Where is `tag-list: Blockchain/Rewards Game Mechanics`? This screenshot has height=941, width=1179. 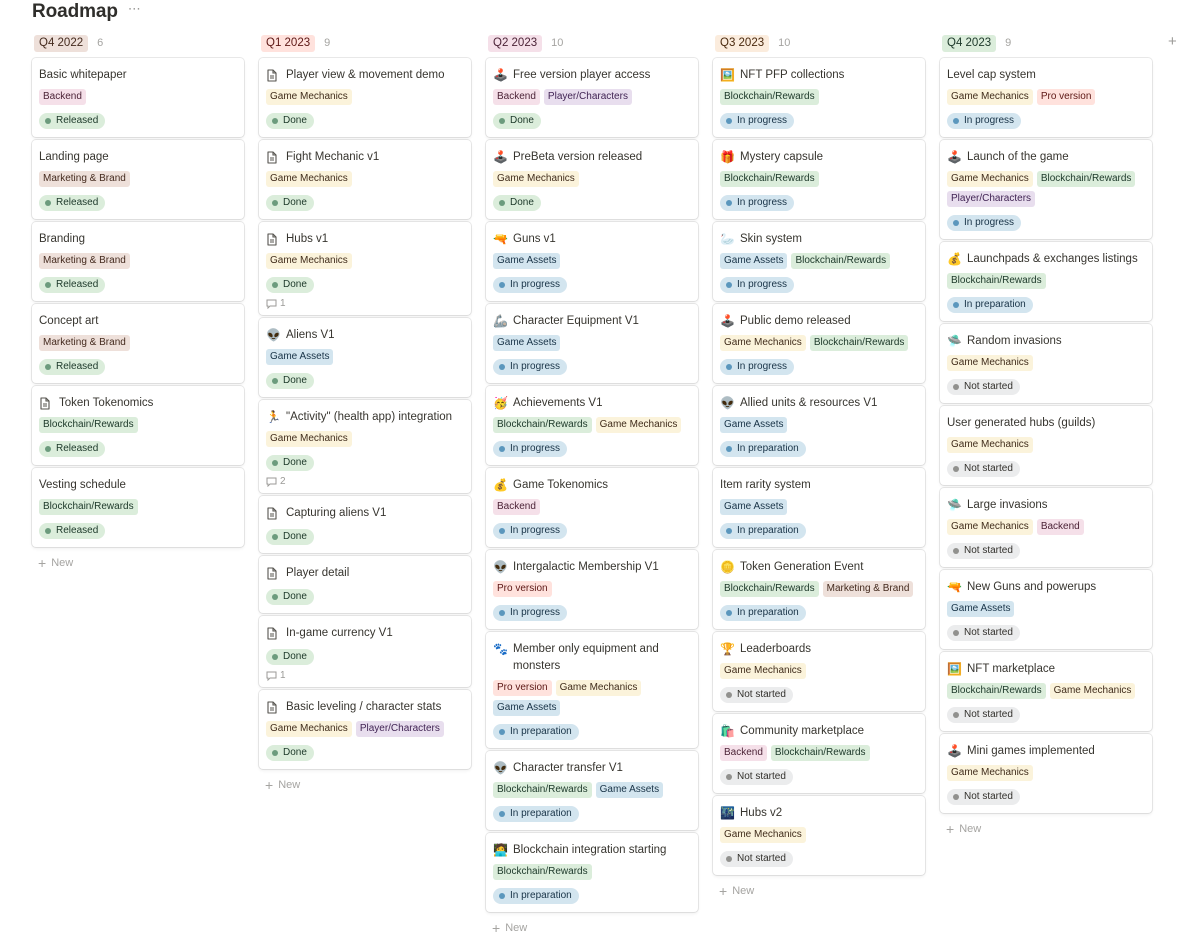
tag-list: Blockchain/Rewards Game Mechanics is located at coordinates (591, 425).